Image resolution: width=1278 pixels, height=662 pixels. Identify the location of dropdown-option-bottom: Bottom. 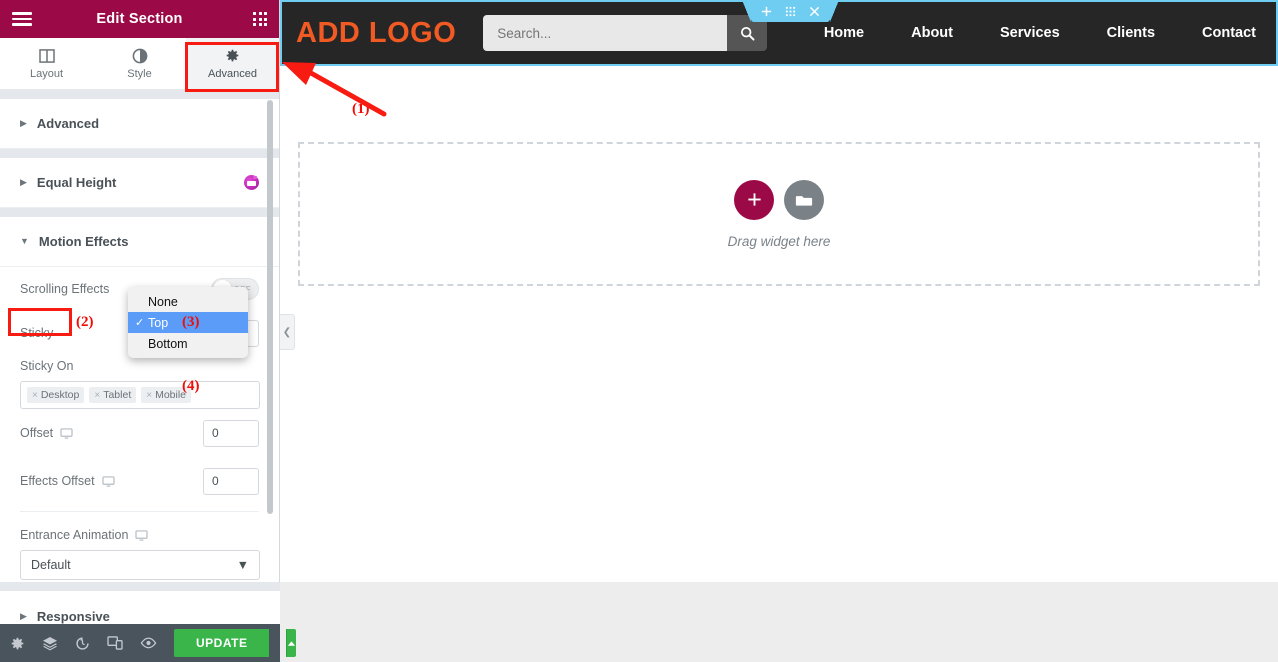
(188, 343).